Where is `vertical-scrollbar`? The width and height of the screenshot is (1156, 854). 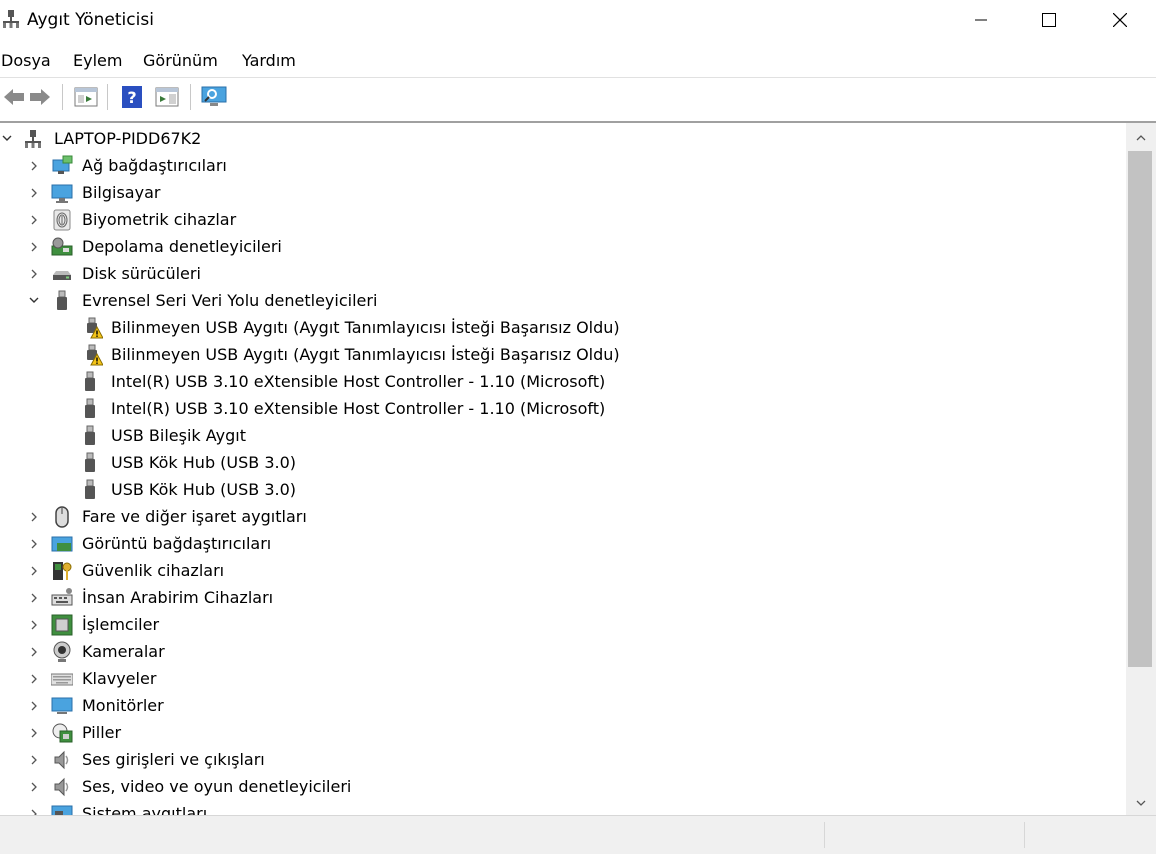
vertical-scrollbar is located at coordinates (1141, 470).